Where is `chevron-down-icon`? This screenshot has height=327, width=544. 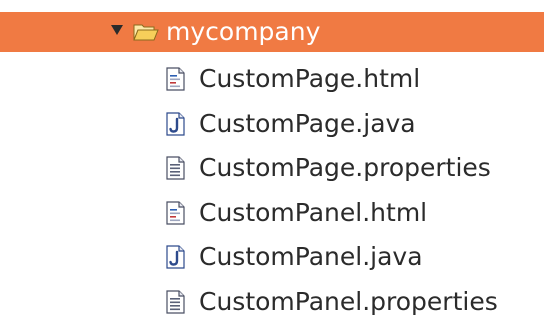
chevron-down-icon is located at coordinates (117, 30).